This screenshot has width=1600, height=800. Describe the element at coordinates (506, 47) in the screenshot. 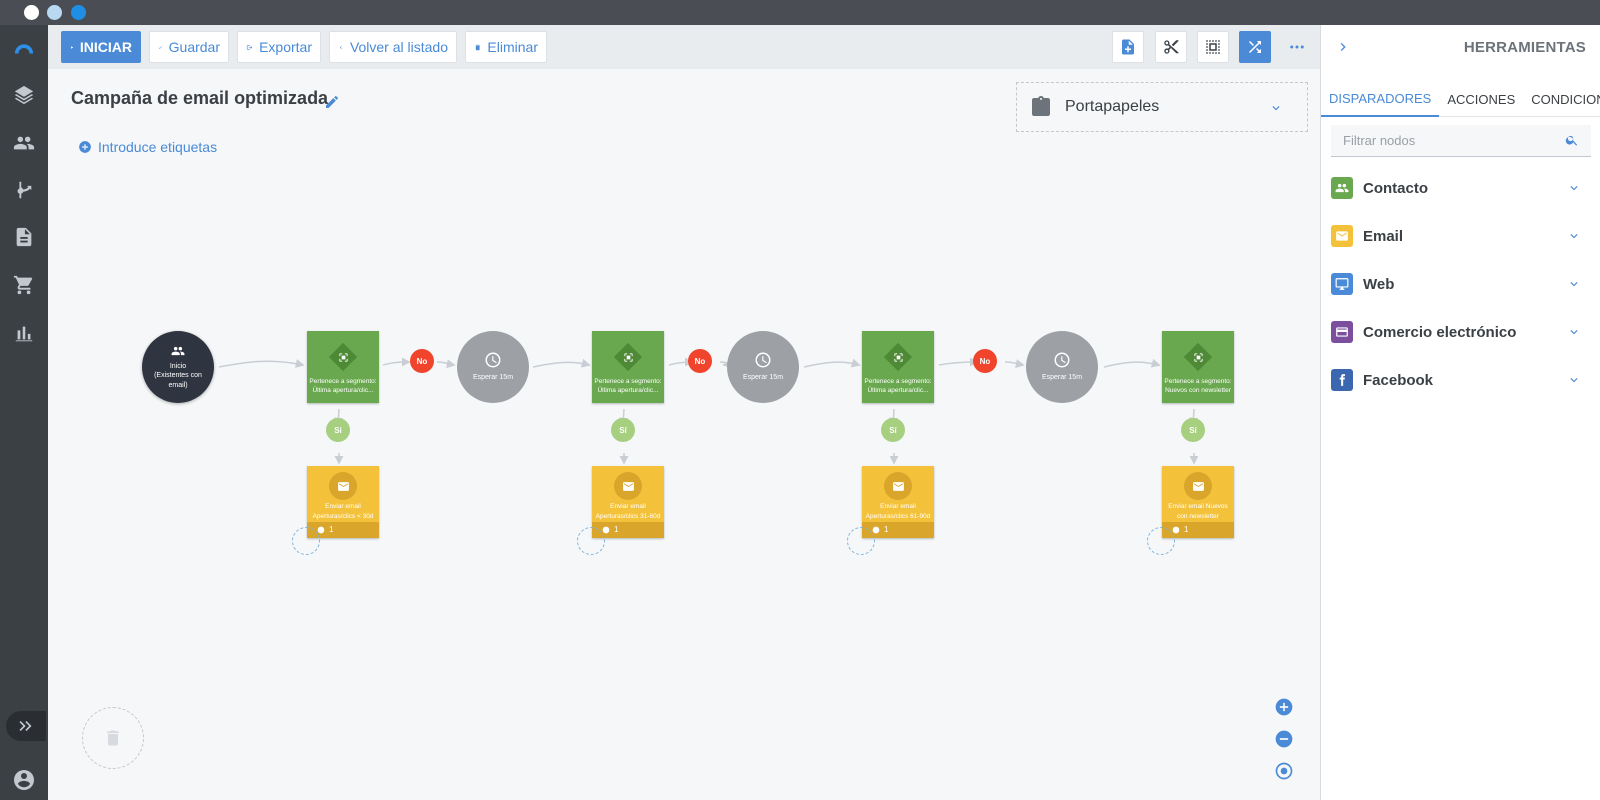

I see `delete-button: Eliminar` at that location.